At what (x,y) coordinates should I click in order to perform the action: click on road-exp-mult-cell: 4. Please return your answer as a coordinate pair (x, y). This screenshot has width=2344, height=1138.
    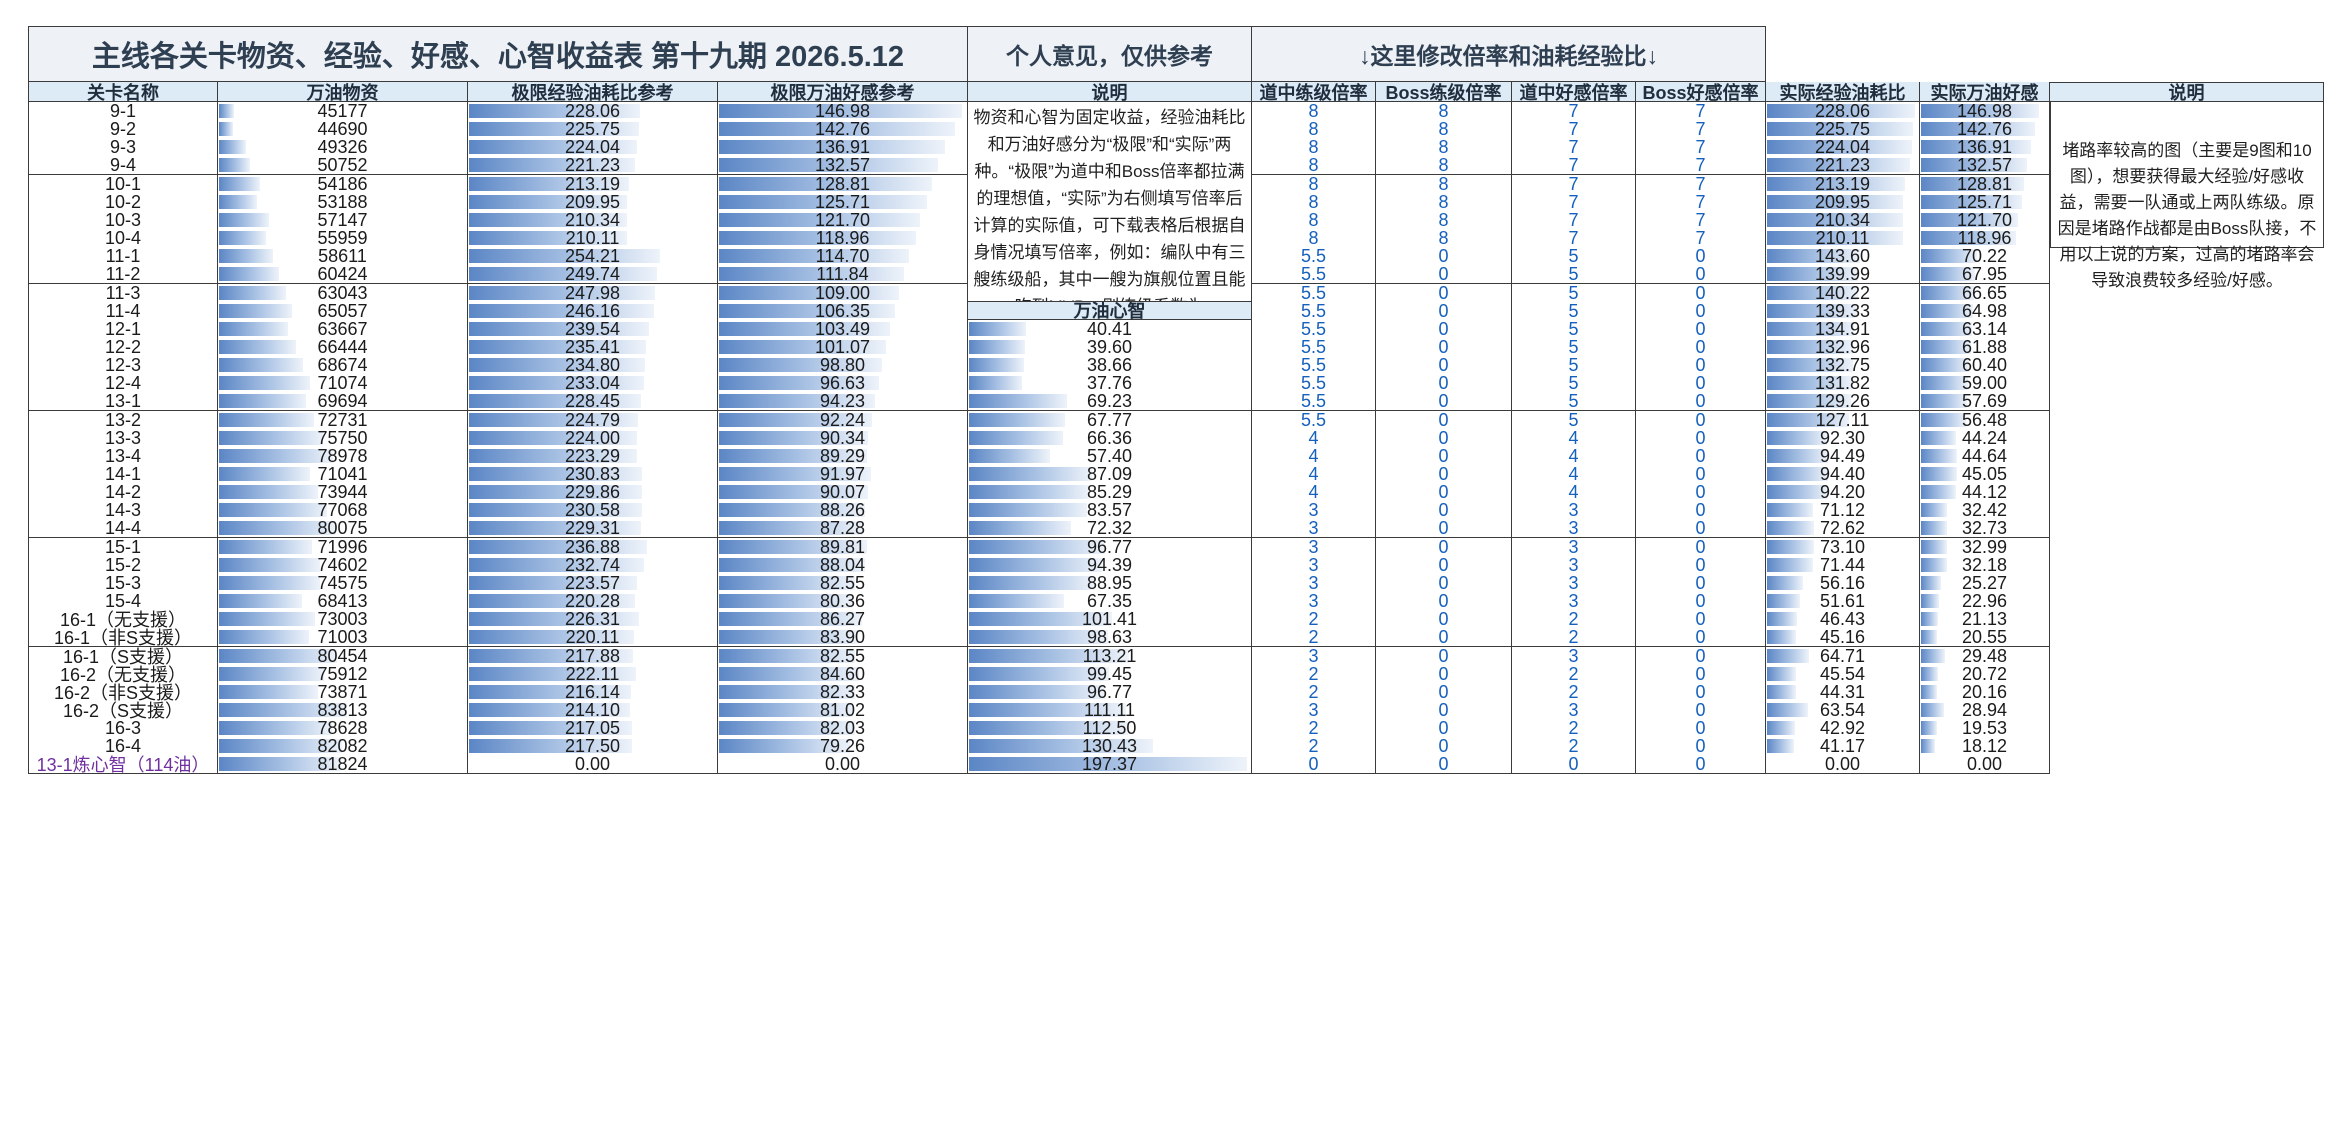
    Looking at the image, I should click on (1314, 492).